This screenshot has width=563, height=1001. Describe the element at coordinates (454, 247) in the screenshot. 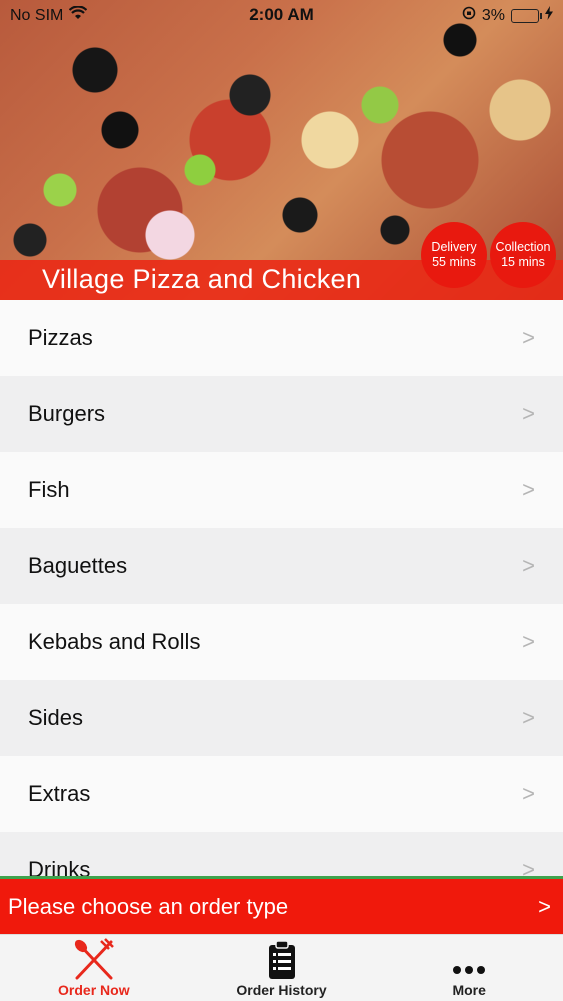

I see `delivery-label: Delivery` at that location.